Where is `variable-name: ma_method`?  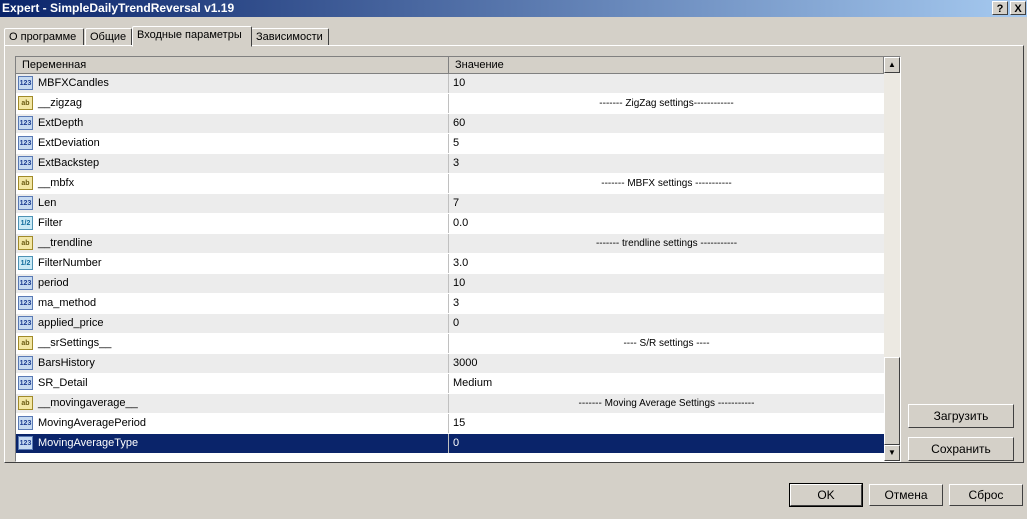
variable-name: ma_method is located at coordinates (67, 303).